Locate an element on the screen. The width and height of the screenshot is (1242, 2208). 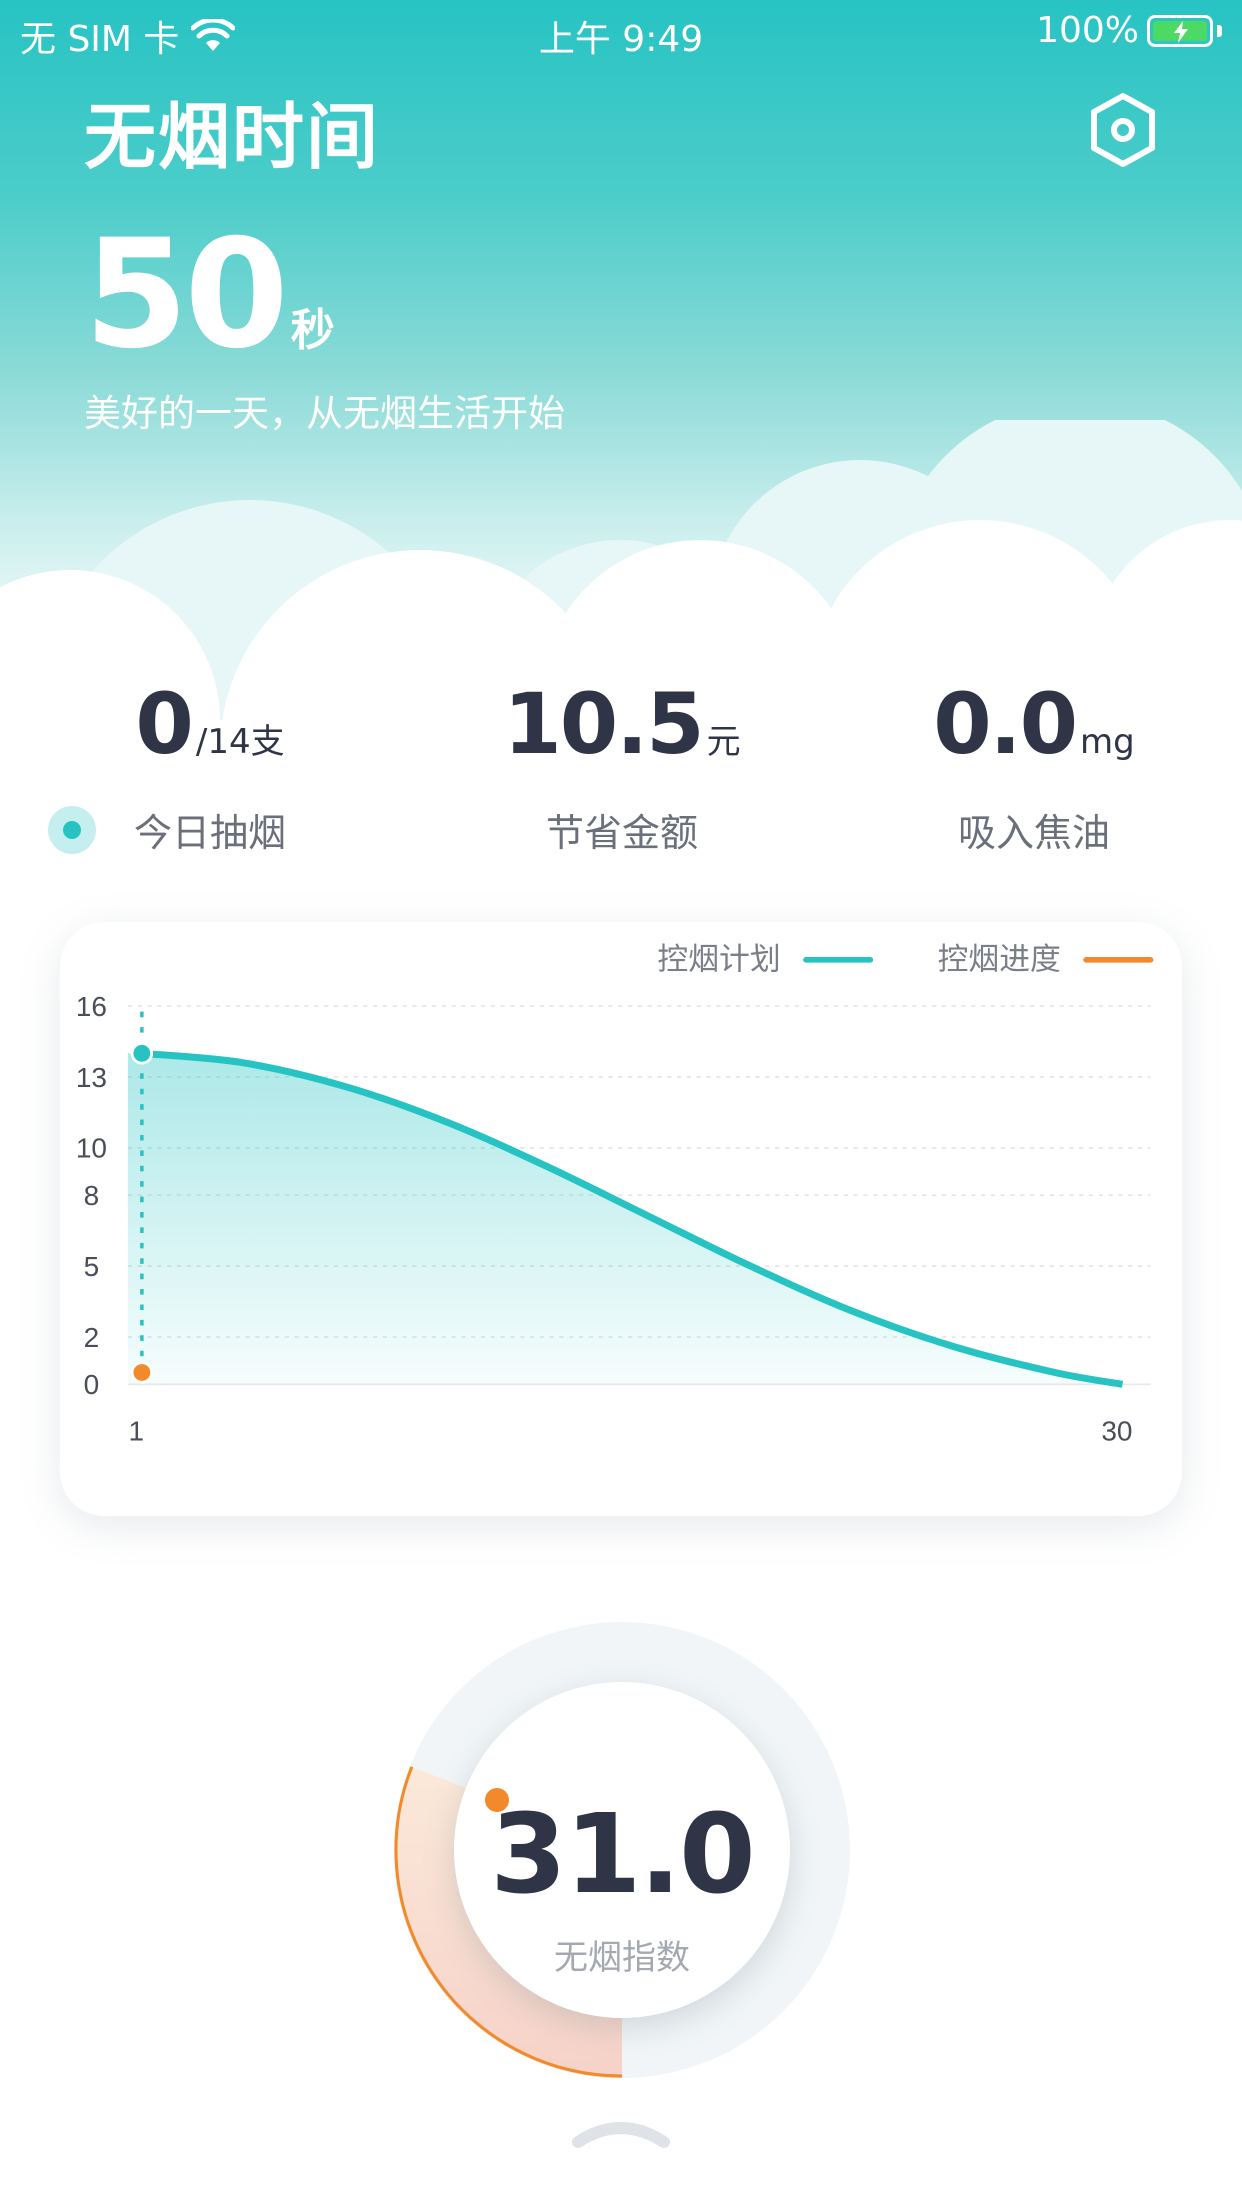
legend-label: 控烟进度 is located at coordinates (999, 960).